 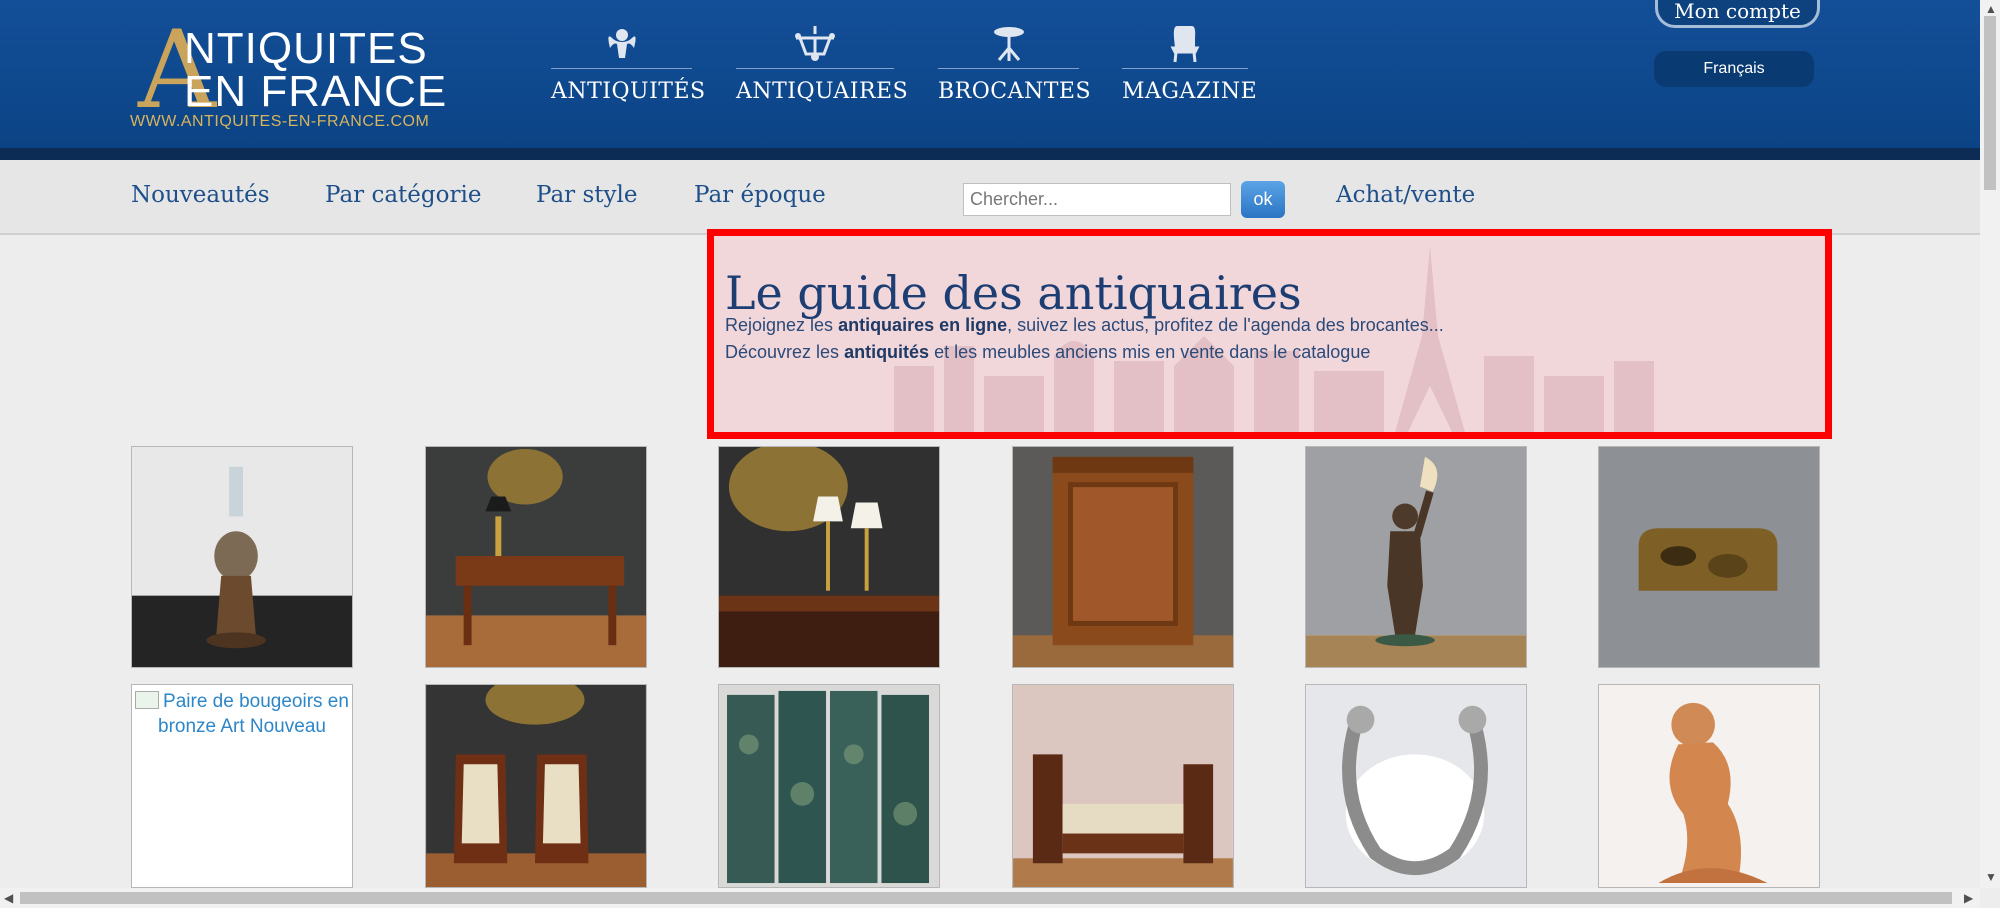 I want to click on horizontal-scroll-thumb, so click(x=986, y=898).